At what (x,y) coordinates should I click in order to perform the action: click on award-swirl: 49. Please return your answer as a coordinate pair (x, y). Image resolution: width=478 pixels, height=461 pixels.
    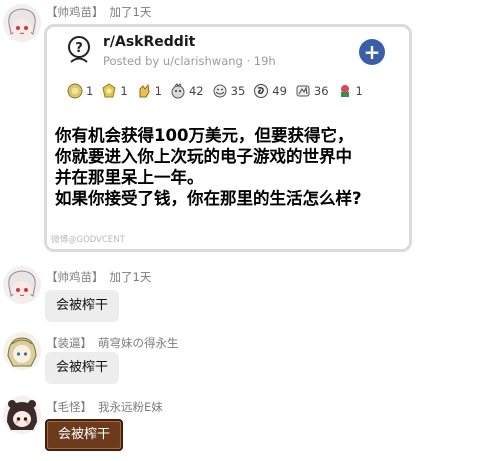
    Looking at the image, I should click on (270, 91).